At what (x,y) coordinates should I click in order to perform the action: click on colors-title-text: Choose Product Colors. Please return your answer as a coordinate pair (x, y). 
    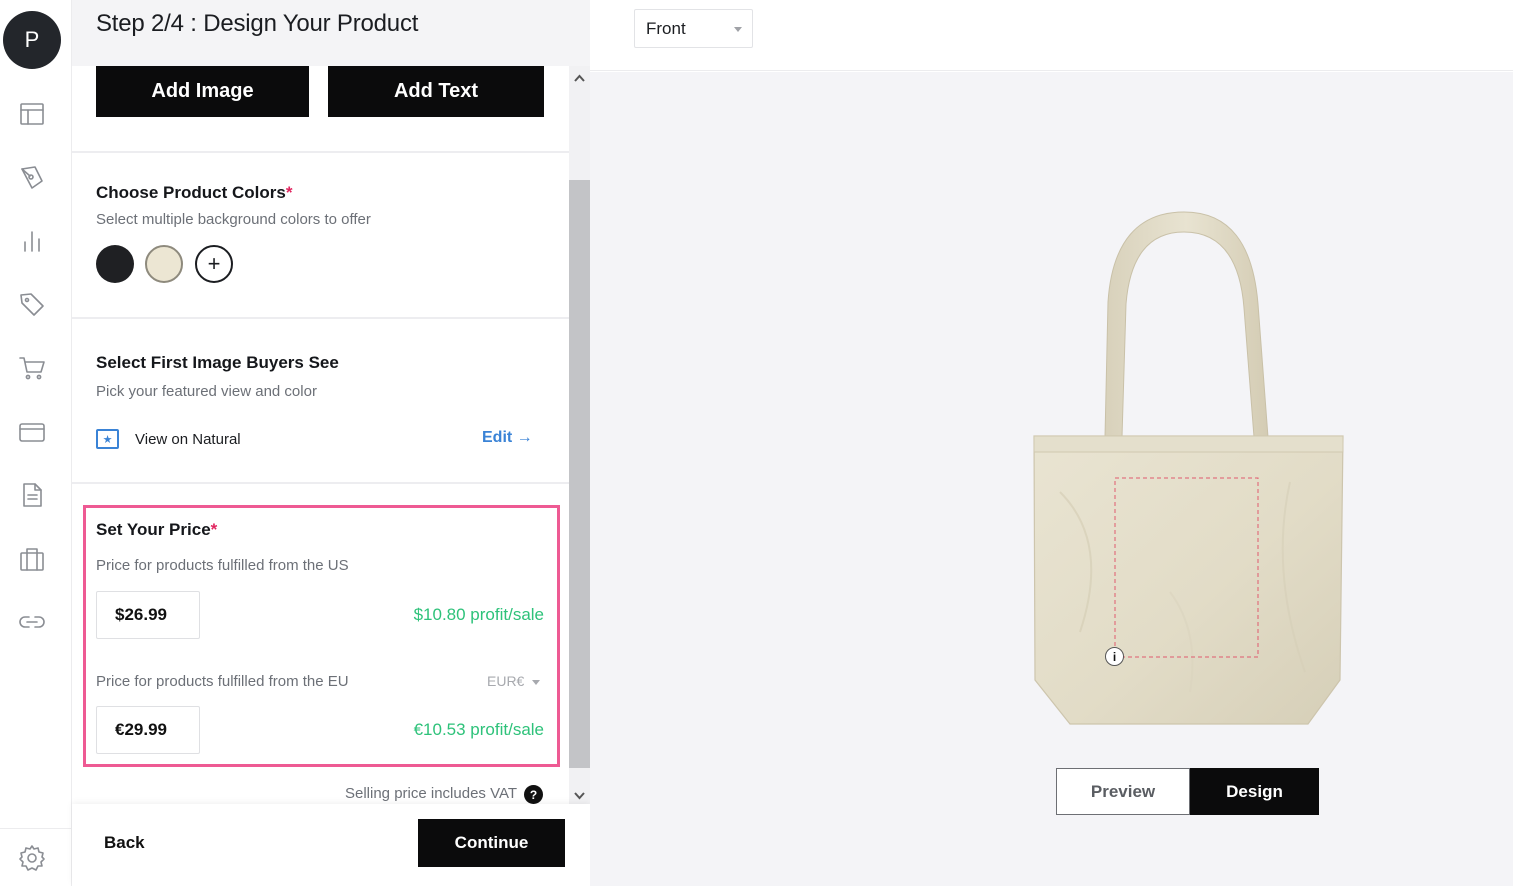
    Looking at the image, I should click on (191, 192).